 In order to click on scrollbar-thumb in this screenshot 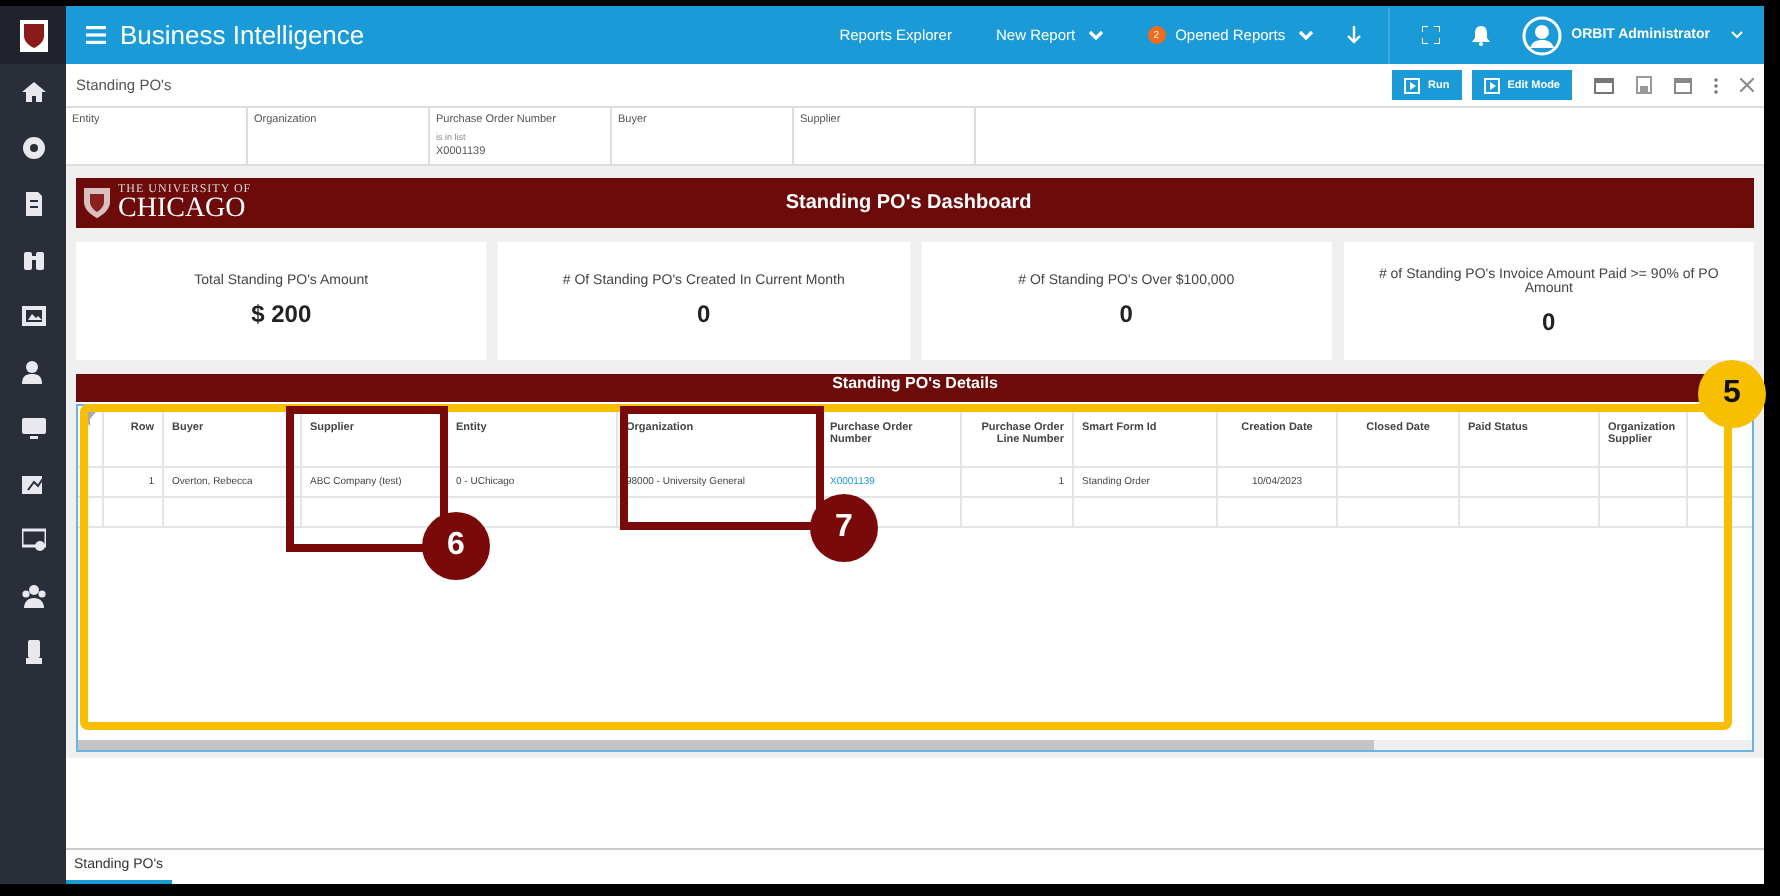, I will do `click(726, 745)`.